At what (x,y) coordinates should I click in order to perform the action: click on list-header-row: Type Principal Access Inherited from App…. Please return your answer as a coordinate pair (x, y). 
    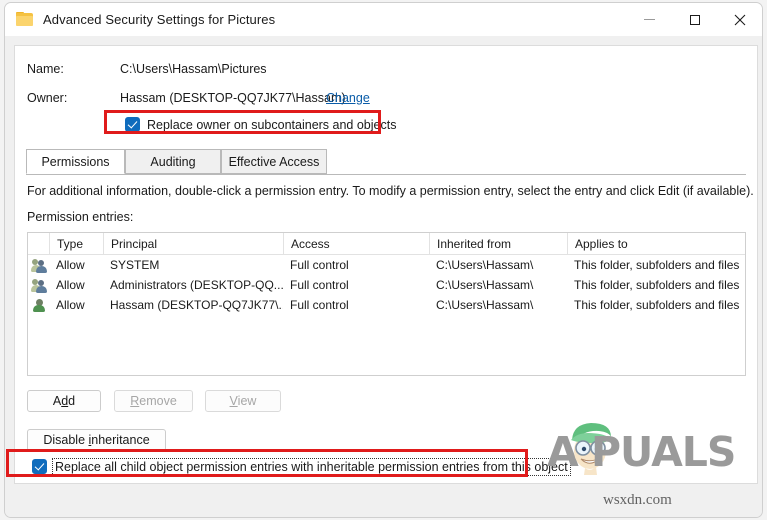
    Looking at the image, I should click on (386, 244).